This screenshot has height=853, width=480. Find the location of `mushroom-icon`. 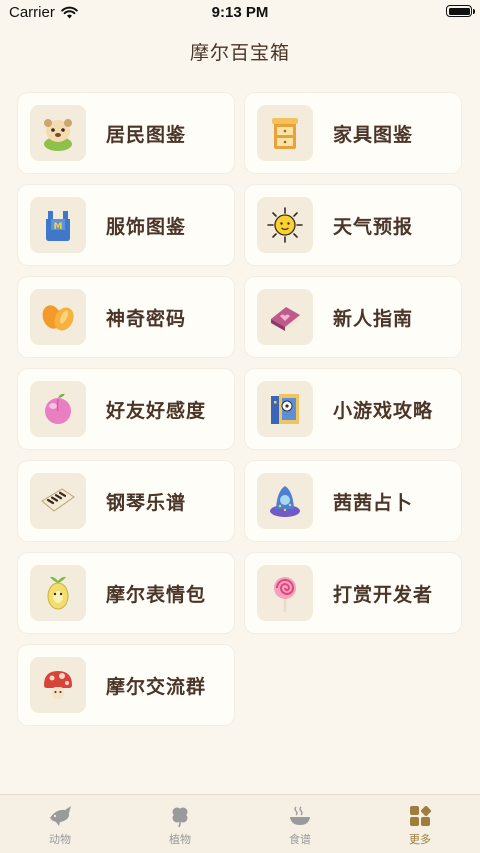

mushroom-icon is located at coordinates (58, 685).